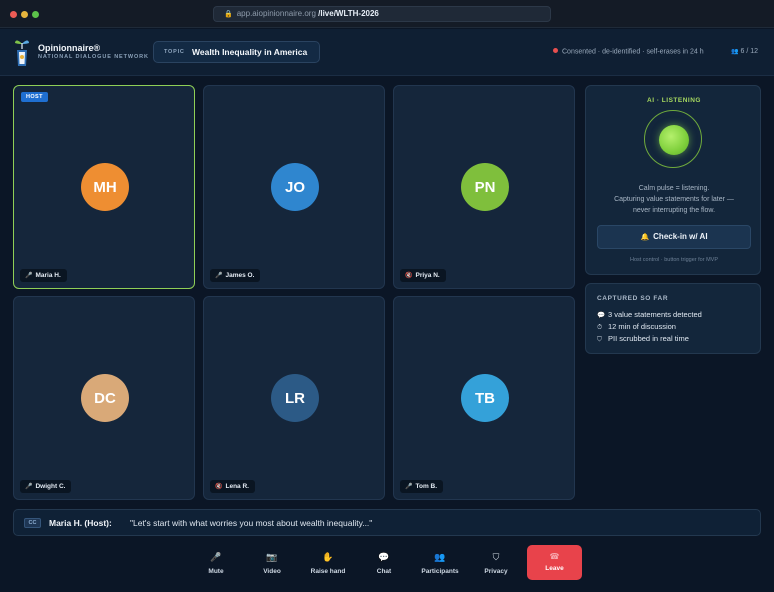 Image resolution: width=774 pixels, height=592 pixels. I want to click on participant-count-text: 6 / 12, so click(749, 51).